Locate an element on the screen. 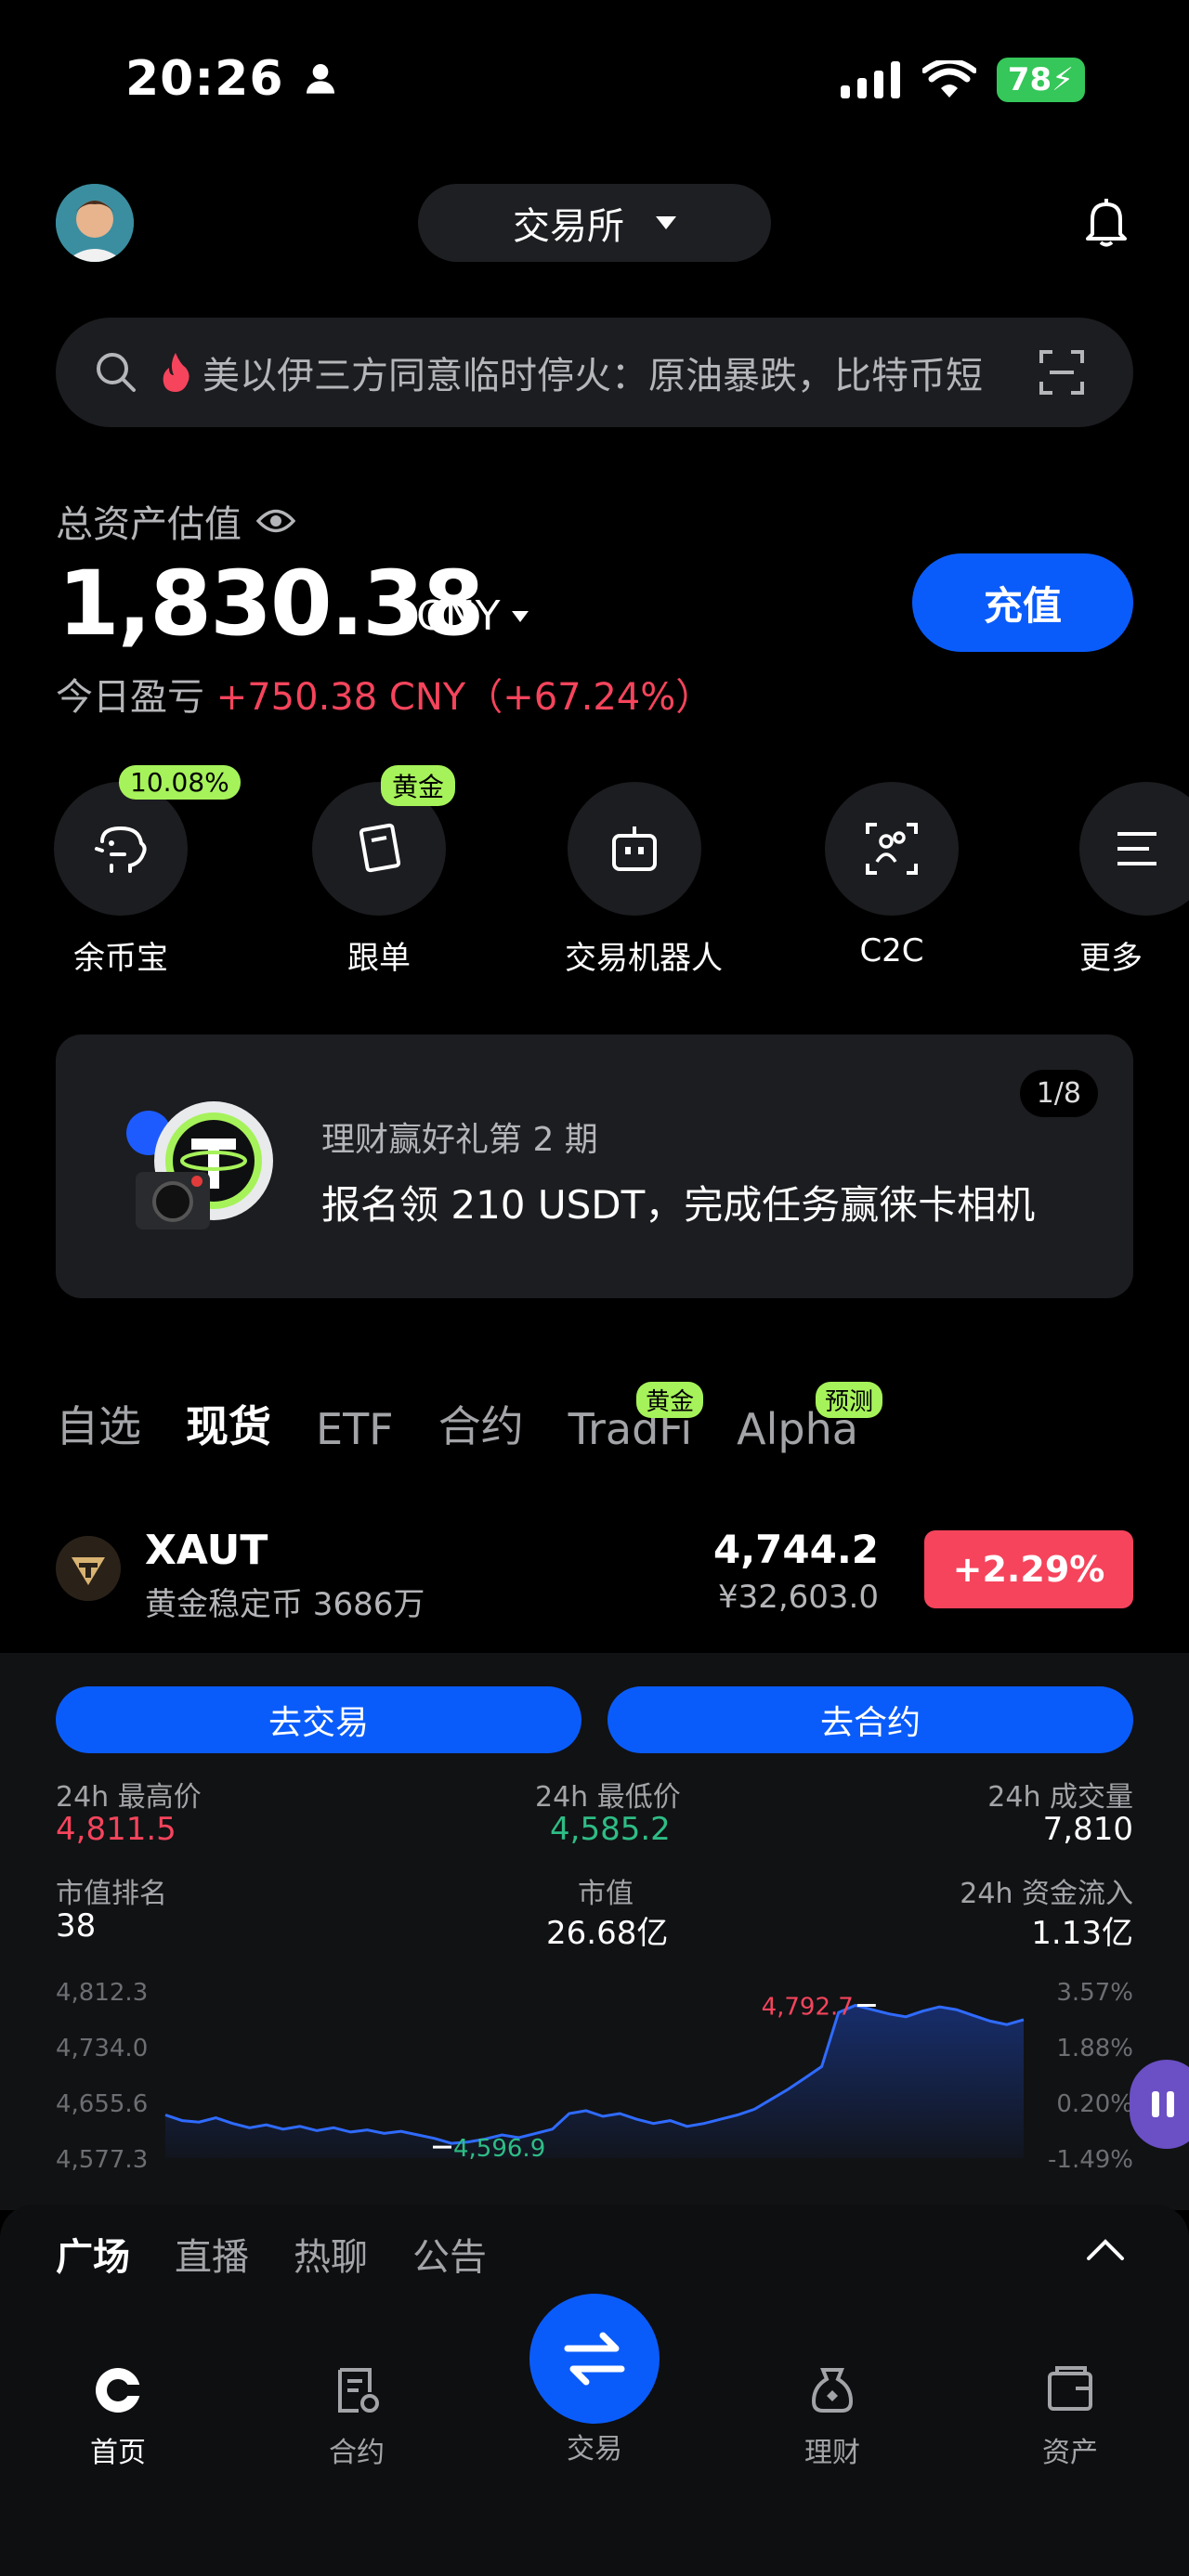  pause-icon is located at coordinates (1163, 2104).